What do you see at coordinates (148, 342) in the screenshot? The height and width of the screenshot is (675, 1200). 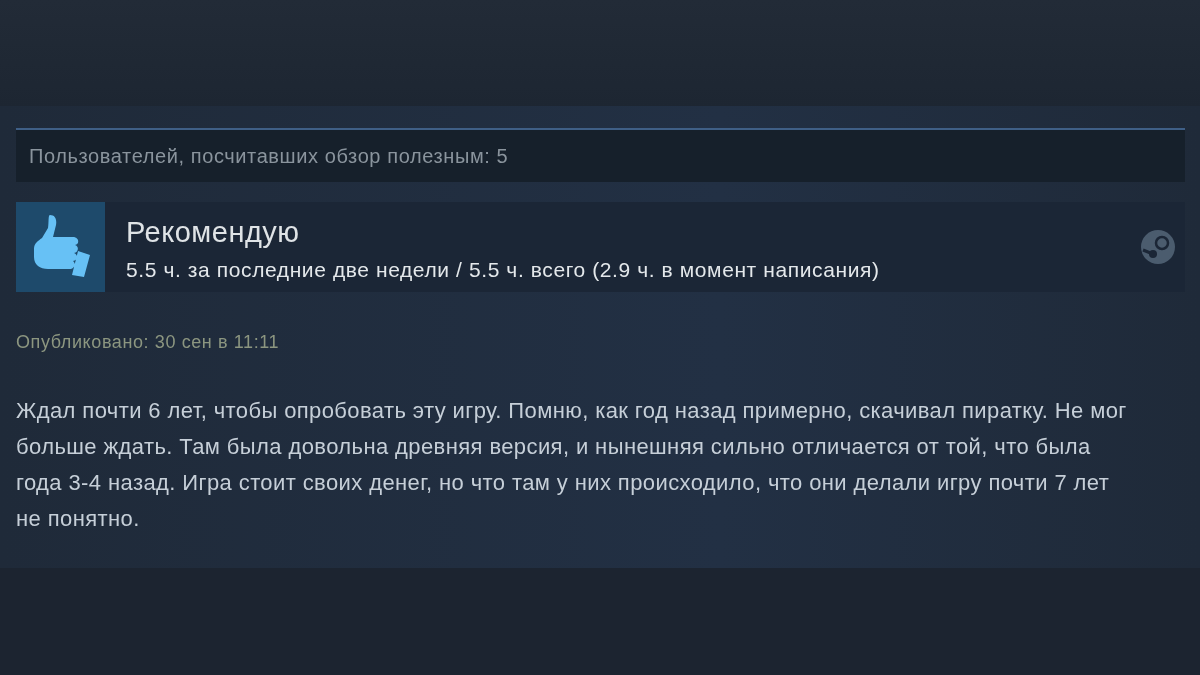 I see `posted-date: Опубликовано: 30 сен в 11:11` at bounding box center [148, 342].